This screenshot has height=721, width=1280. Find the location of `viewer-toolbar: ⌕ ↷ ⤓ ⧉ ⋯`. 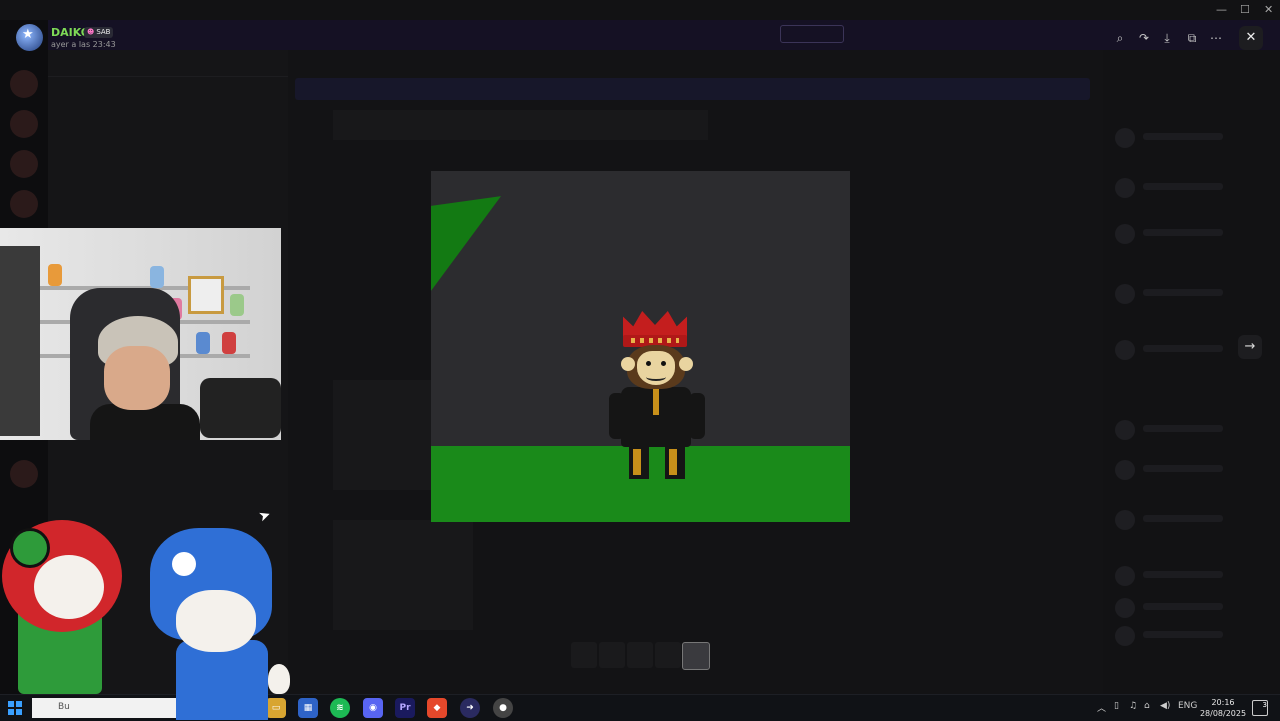

viewer-toolbar: ⌕ ↷ ⤓ ⧉ ⋯ is located at coordinates (1170, 38).